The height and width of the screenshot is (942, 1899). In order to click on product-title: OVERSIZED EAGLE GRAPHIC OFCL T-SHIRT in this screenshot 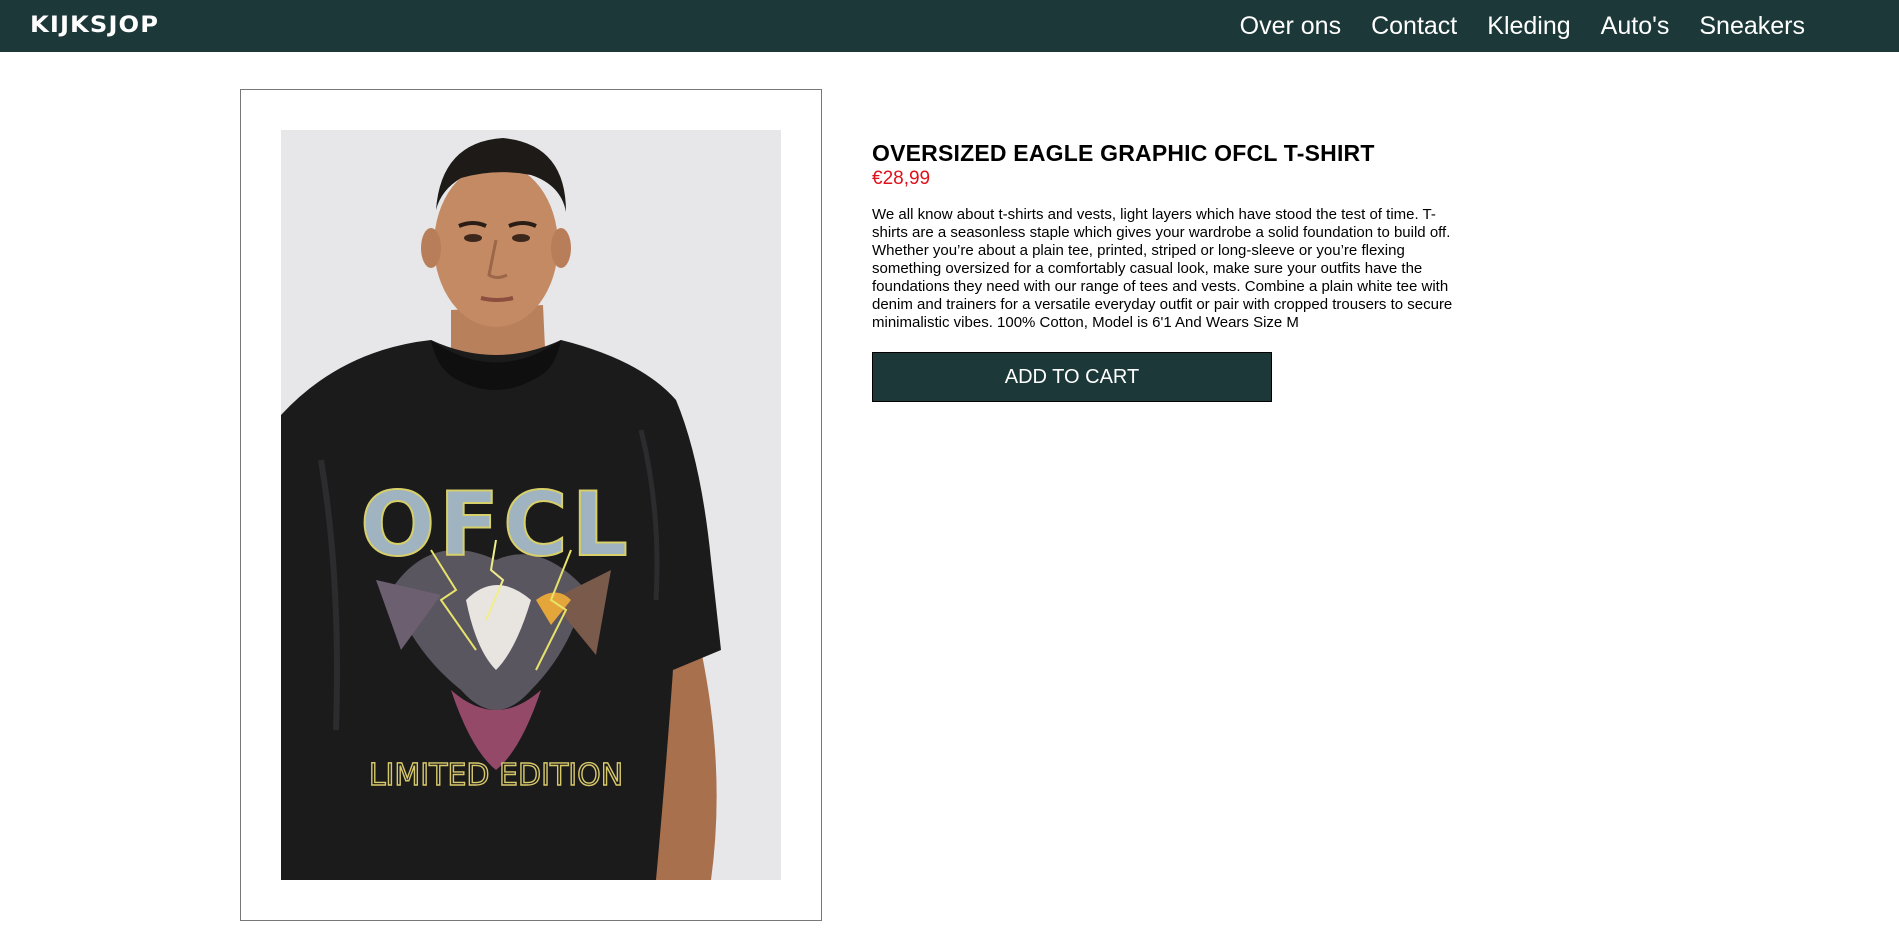, I will do `click(1123, 153)`.